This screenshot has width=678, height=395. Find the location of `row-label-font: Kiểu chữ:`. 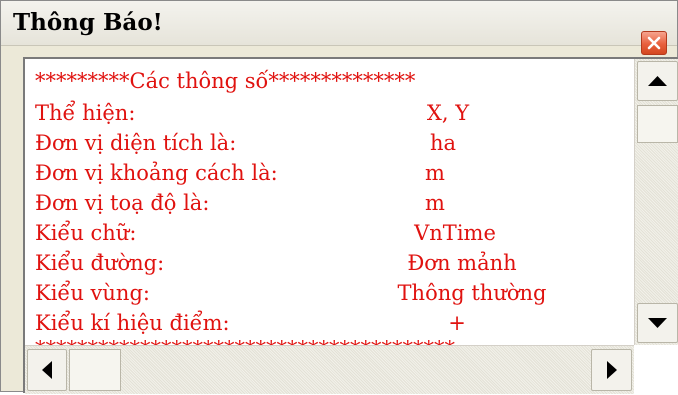

row-label-font: Kiểu chữ: is located at coordinates (86, 233).